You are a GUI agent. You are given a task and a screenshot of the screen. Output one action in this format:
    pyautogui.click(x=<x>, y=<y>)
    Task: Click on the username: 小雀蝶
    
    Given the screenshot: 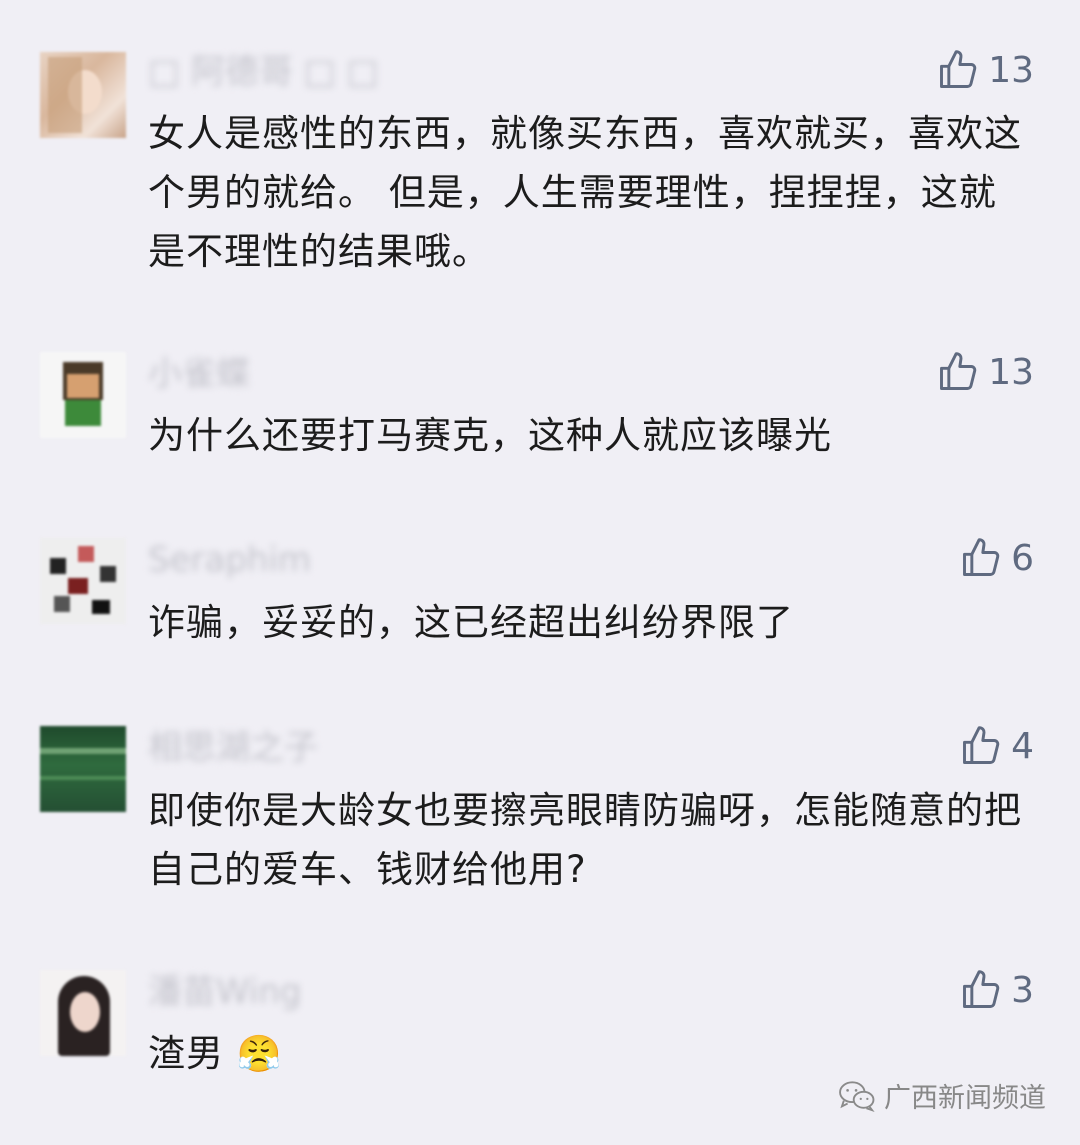 What is the action you would take?
    pyautogui.click(x=199, y=374)
    